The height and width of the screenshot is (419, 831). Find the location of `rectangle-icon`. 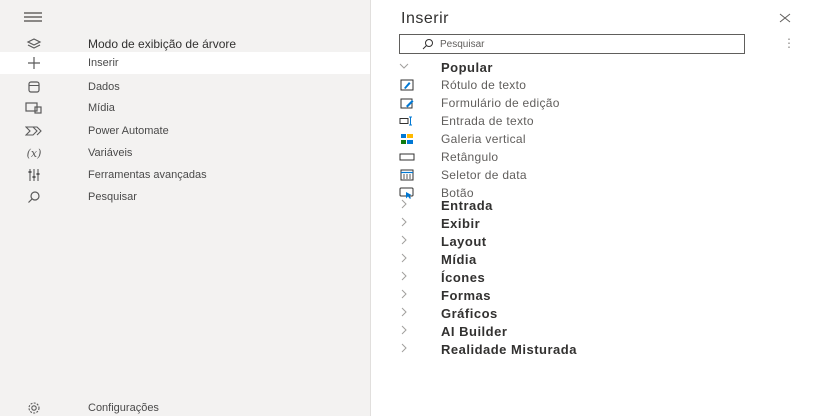

rectangle-icon is located at coordinates (407, 157).